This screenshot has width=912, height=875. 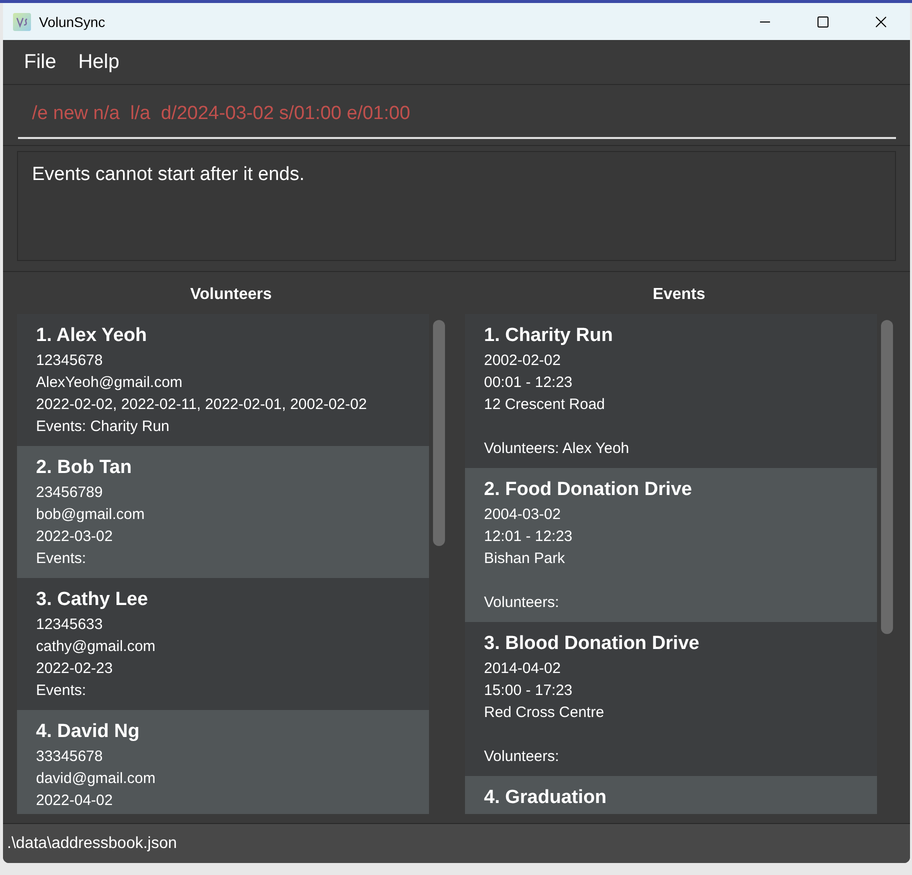 What do you see at coordinates (72, 22) in the screenshot?
I see `window-title: VolunSync` at bounding box center [72, 22].